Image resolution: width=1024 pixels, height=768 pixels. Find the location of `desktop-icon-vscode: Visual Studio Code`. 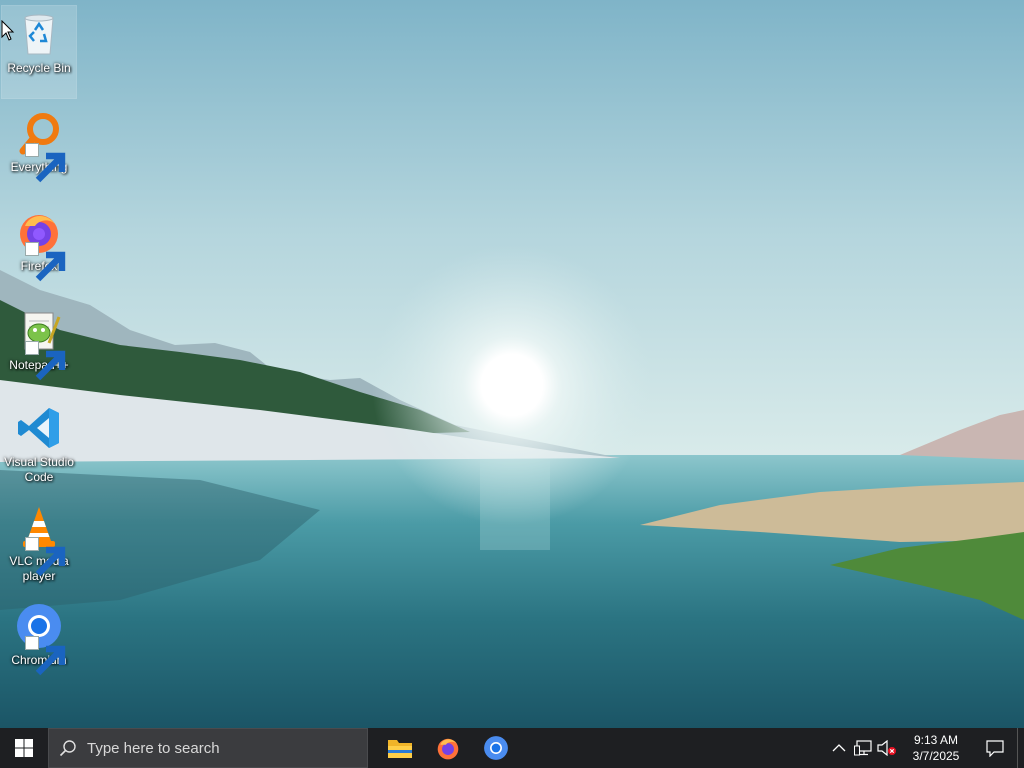

desktop-icon-vscode: Visual Studio Code is located at coordinates (39, 446).